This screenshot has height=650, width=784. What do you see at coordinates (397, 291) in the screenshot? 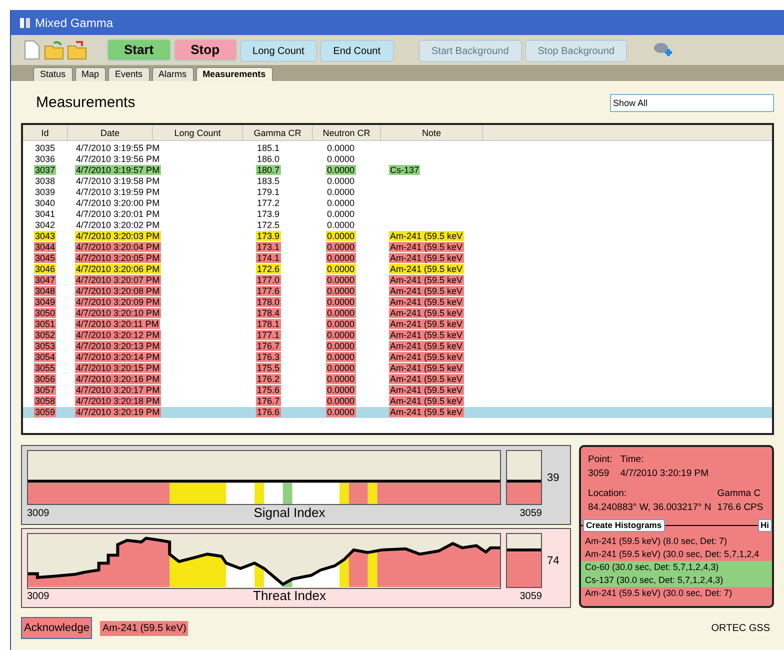
I see `table-row: 3048 4/7/2010 3:20:08 PM 177.6 0.0000 Am-241 (59.5 keV` at bounding box center [397, 291].